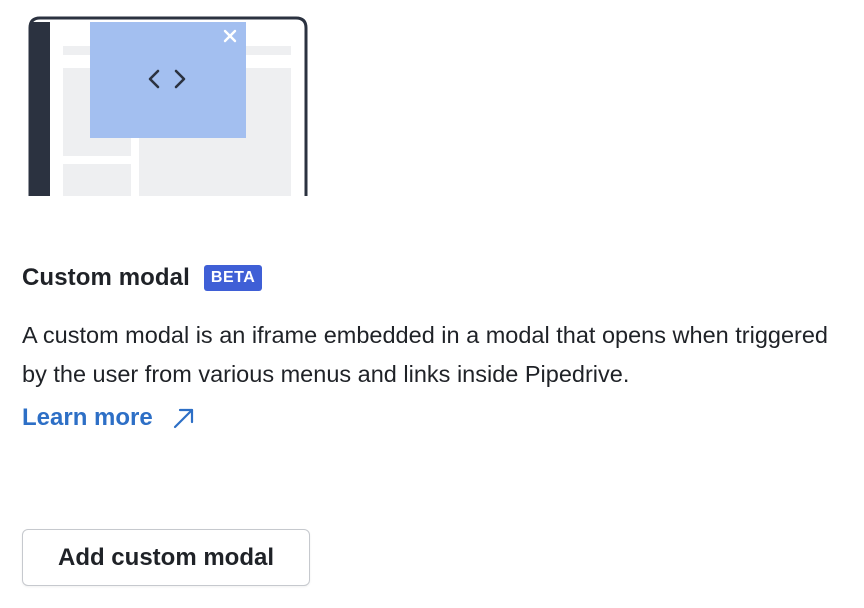 This screenshot has width=864, height=608. I want to click on title-row: Custom modal BETA, so click(142, 278).